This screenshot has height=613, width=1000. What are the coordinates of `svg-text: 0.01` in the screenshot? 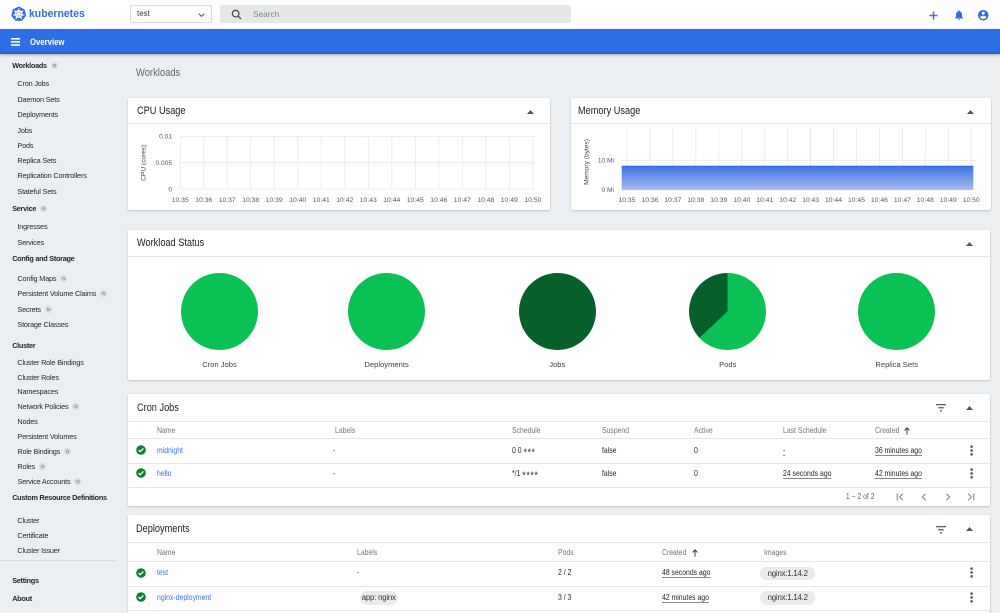 It's located at (165, 137).